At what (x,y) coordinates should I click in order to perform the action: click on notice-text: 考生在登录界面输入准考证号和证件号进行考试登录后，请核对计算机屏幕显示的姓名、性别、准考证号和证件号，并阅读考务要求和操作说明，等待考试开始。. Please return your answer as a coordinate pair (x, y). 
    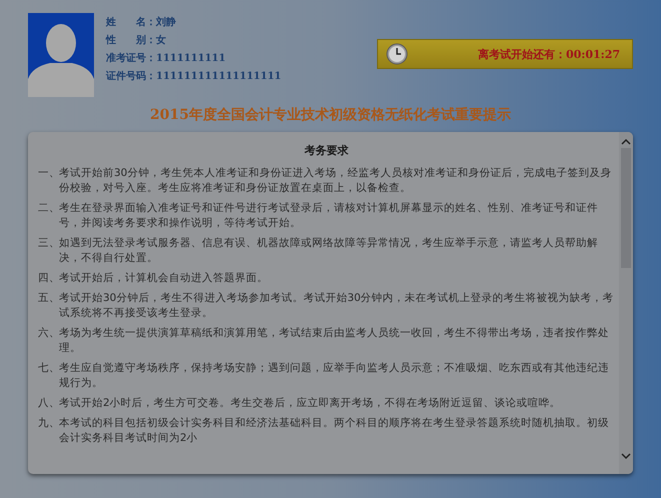
    Looking at the image, I should click on (329, 216).